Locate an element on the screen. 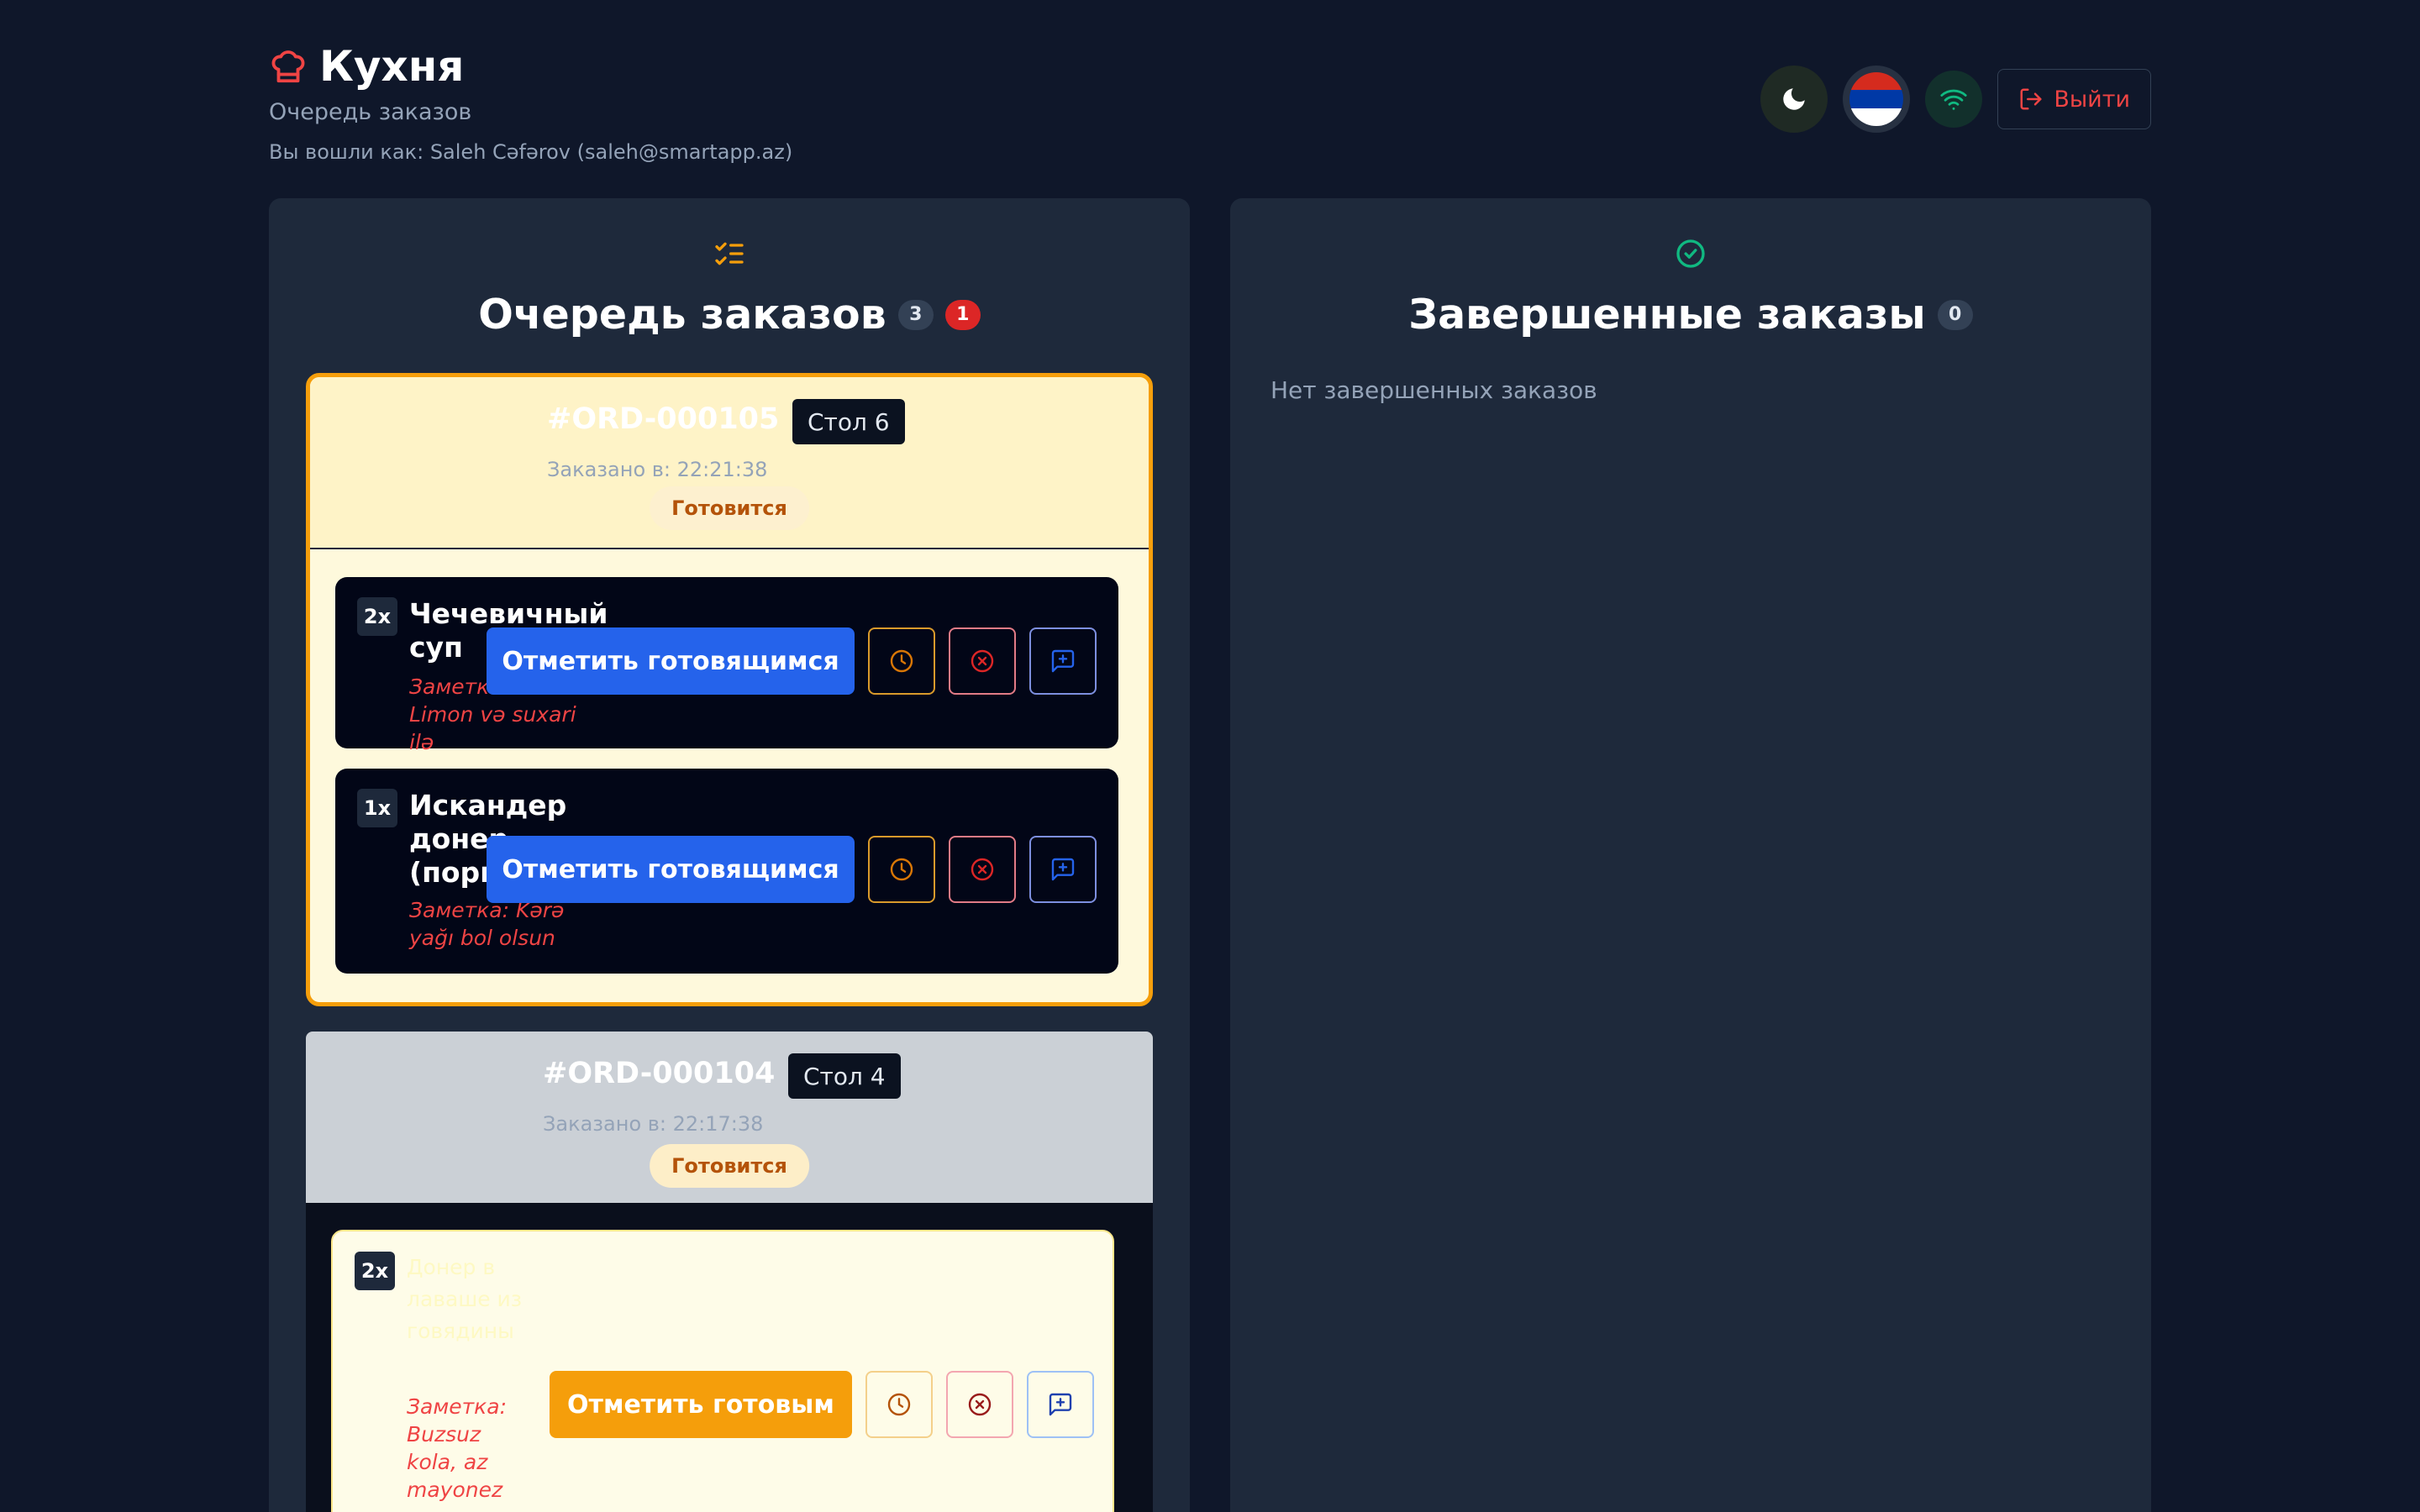  app-title: Кухня is located at coordinates (392, 66).